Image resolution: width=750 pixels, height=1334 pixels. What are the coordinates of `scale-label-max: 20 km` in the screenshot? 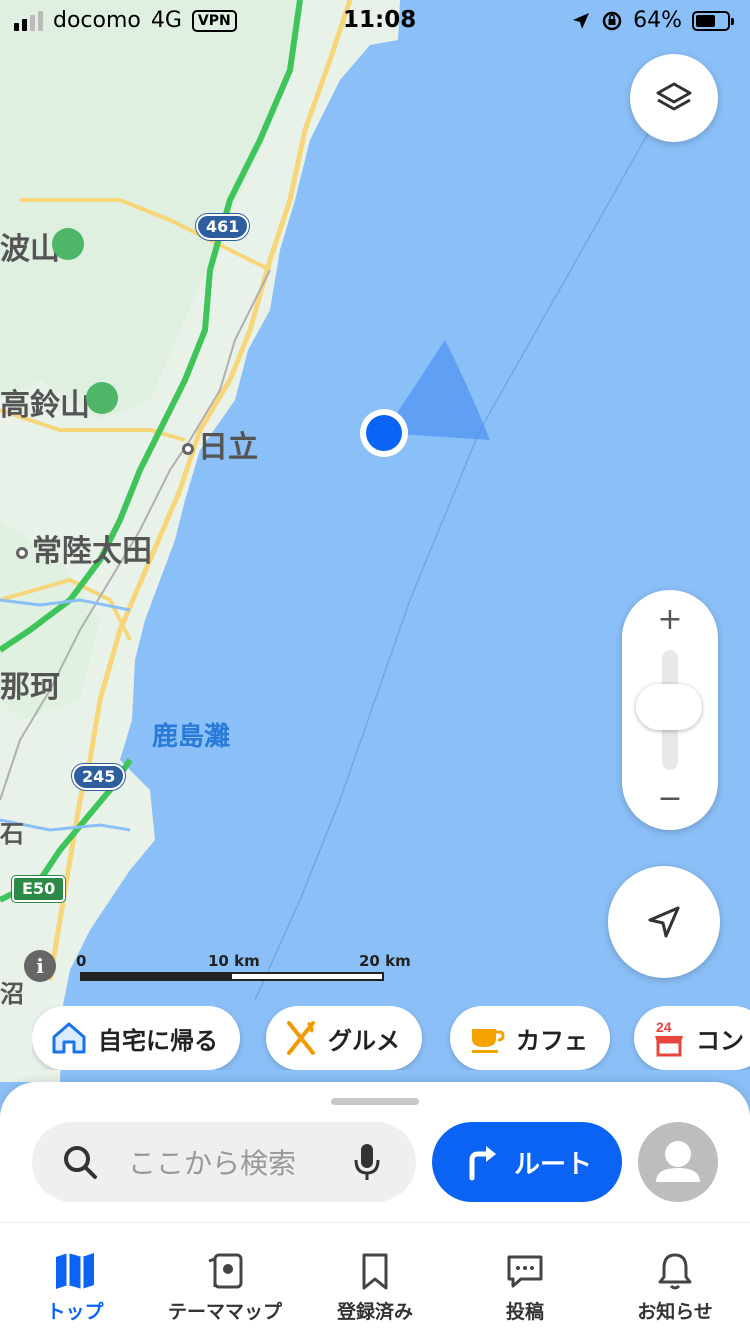 It's located at (385, 961).